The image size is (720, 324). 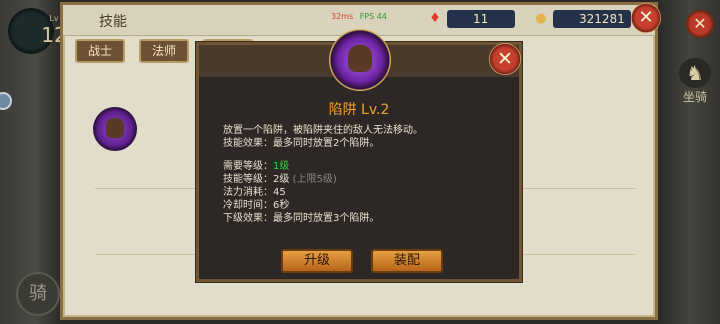 I want to click on fps-readout: FPS 44, so click(x=373, y=16).